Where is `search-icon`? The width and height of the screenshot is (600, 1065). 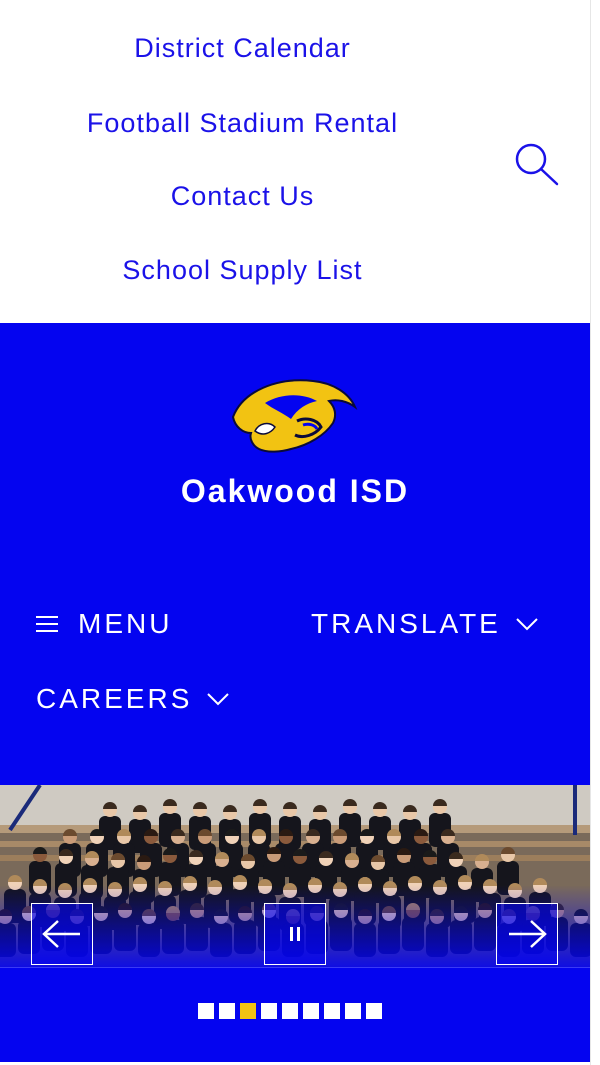
search-icon is located at coordinates (537, 164).